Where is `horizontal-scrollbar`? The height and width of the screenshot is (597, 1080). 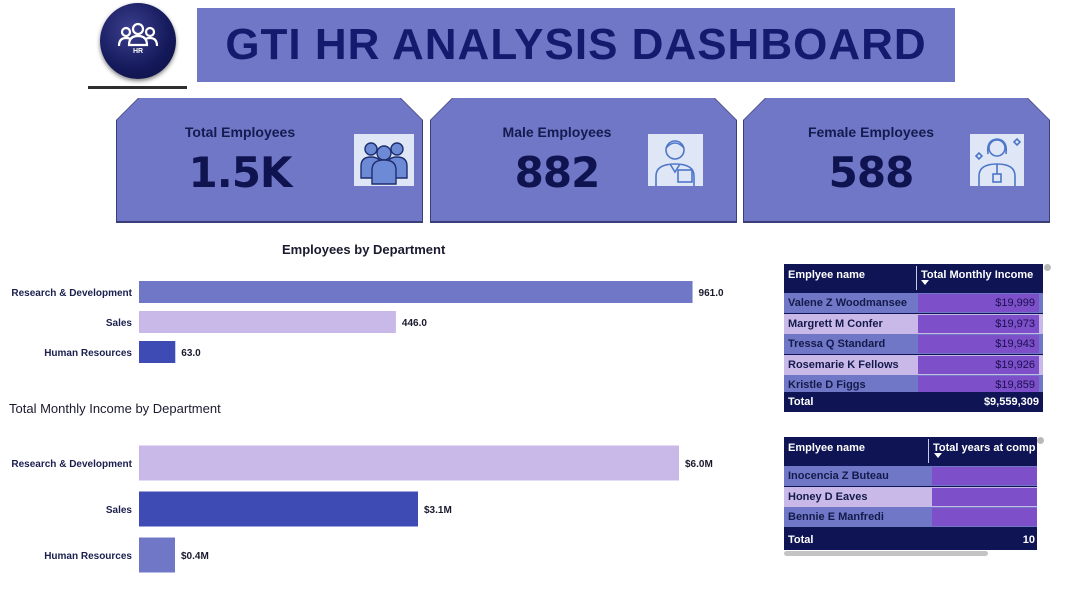
horizontal-scrollbar is located at coordinates (886, 553).